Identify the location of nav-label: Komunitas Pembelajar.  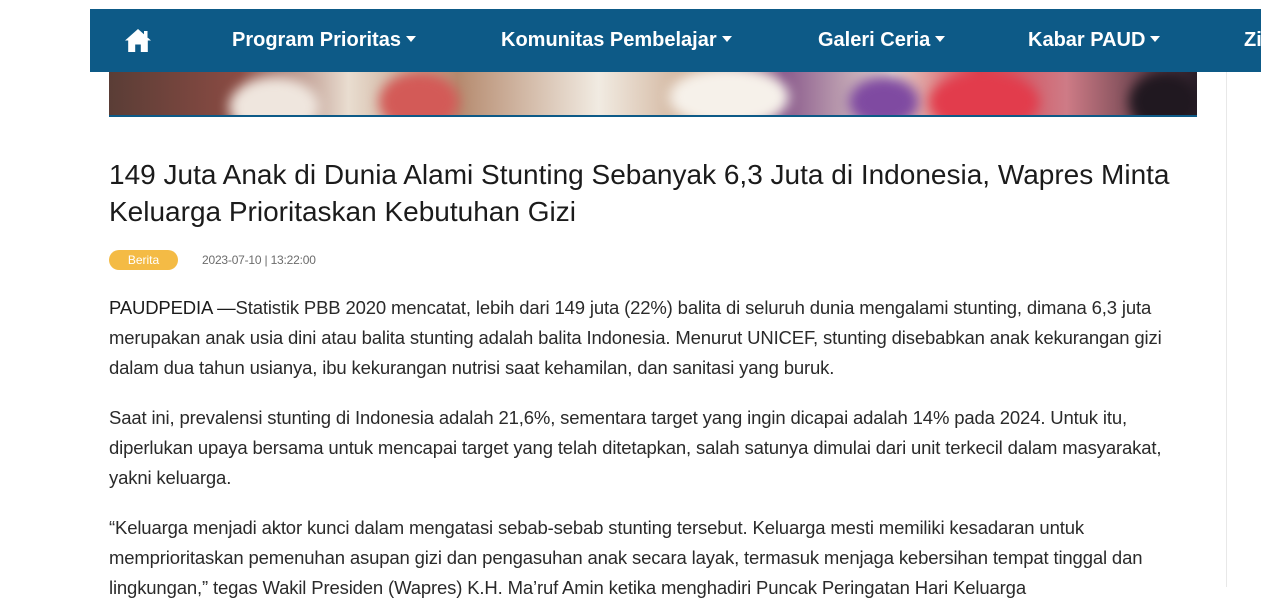
(609, 40).